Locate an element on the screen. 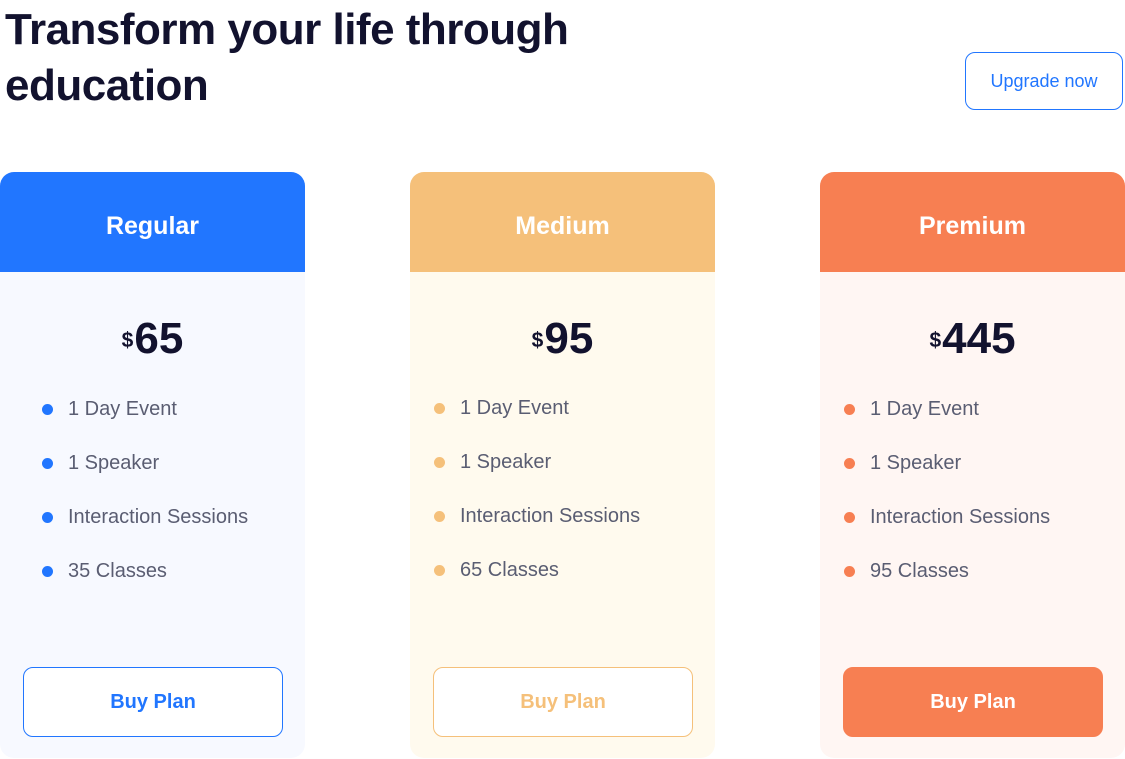  feature-item: 35 Classes is located at coordinates (145, 571).